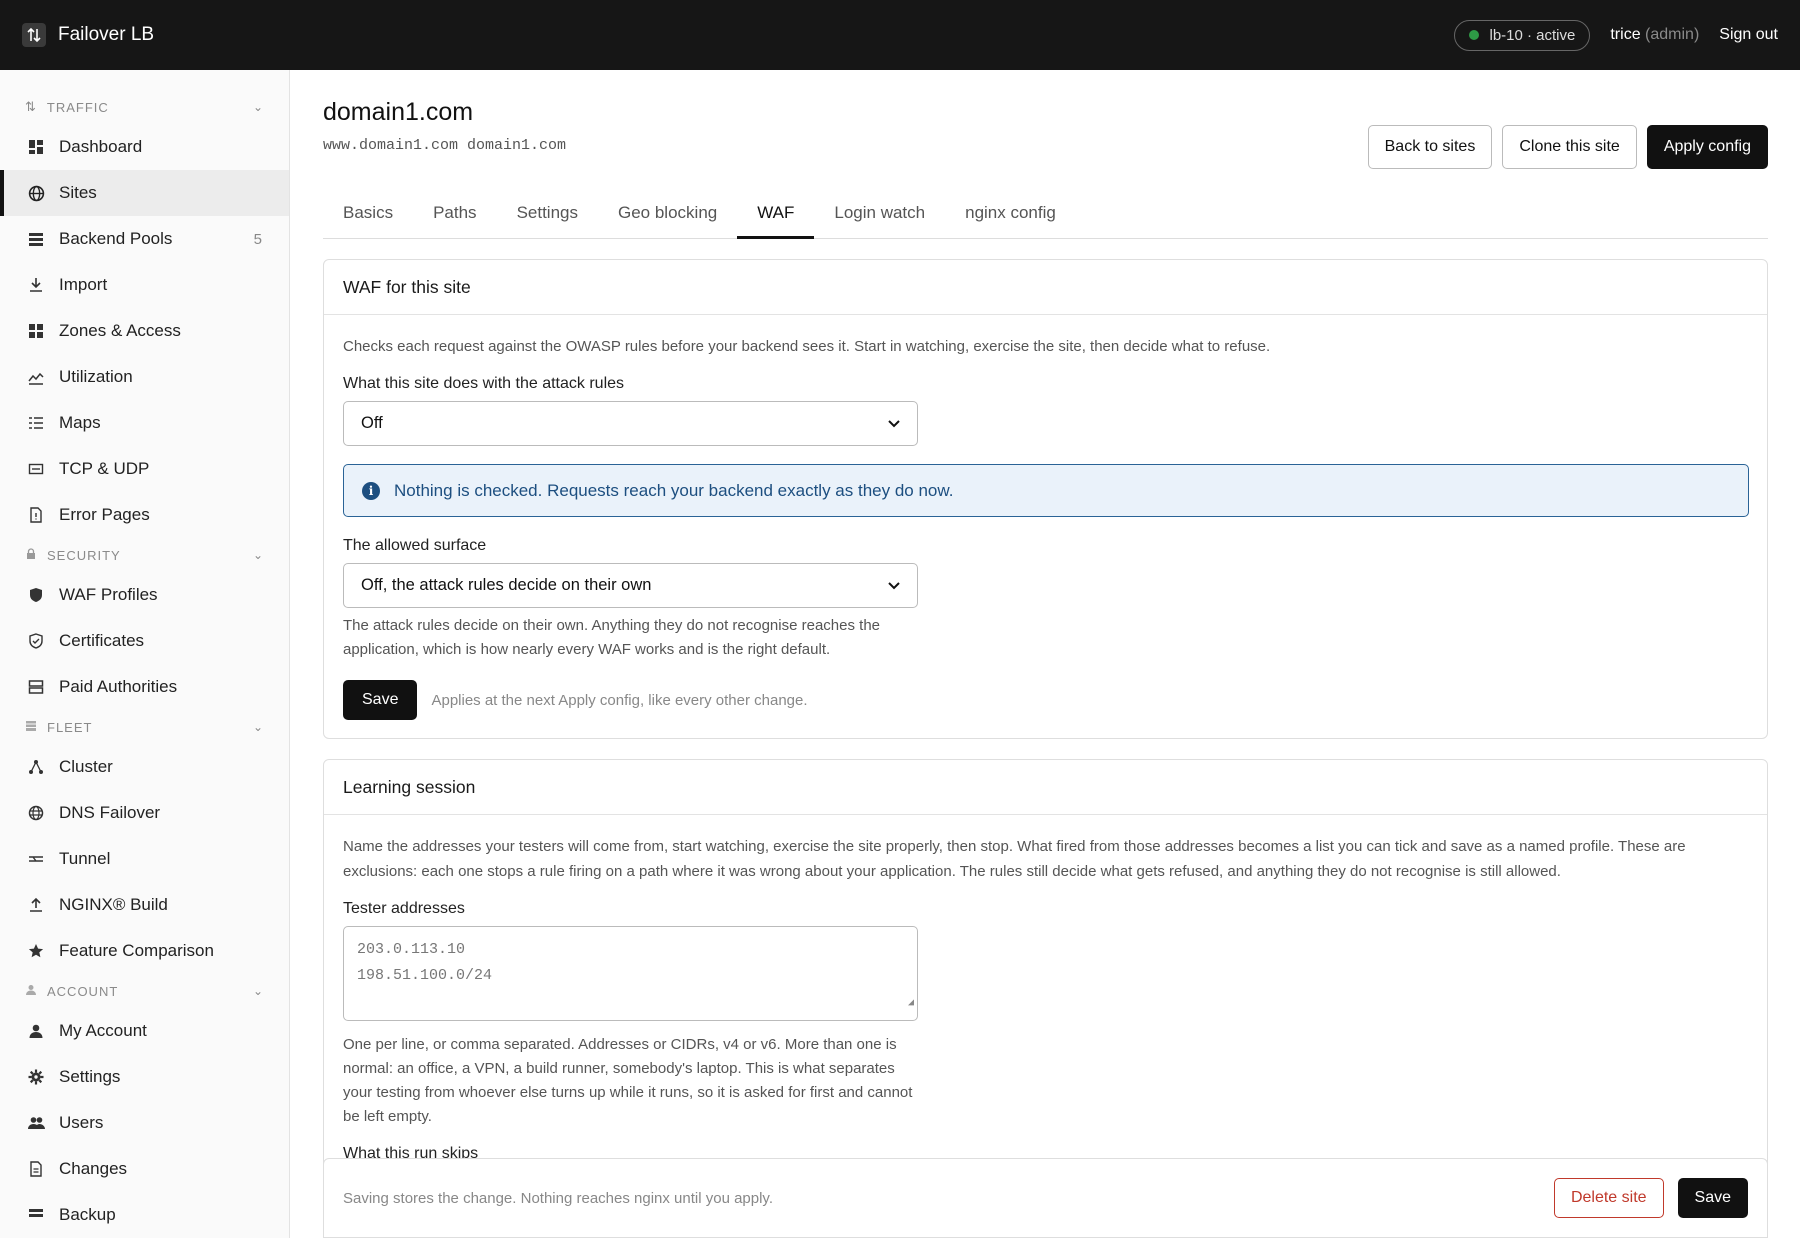 The image size is (1800, 1238). Describe the element at coordinates (144, 905) in the screenshot. I see `sidebar-item-nginx-build: NGINX® Build` at that location.